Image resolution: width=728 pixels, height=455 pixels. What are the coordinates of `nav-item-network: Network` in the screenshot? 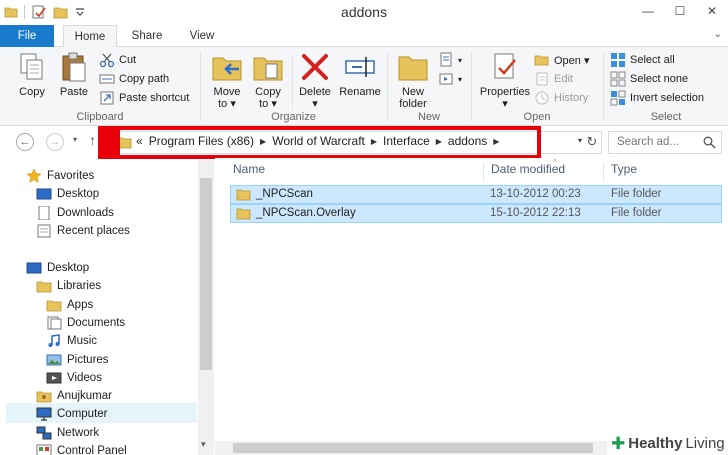 It's located at (67, 433).